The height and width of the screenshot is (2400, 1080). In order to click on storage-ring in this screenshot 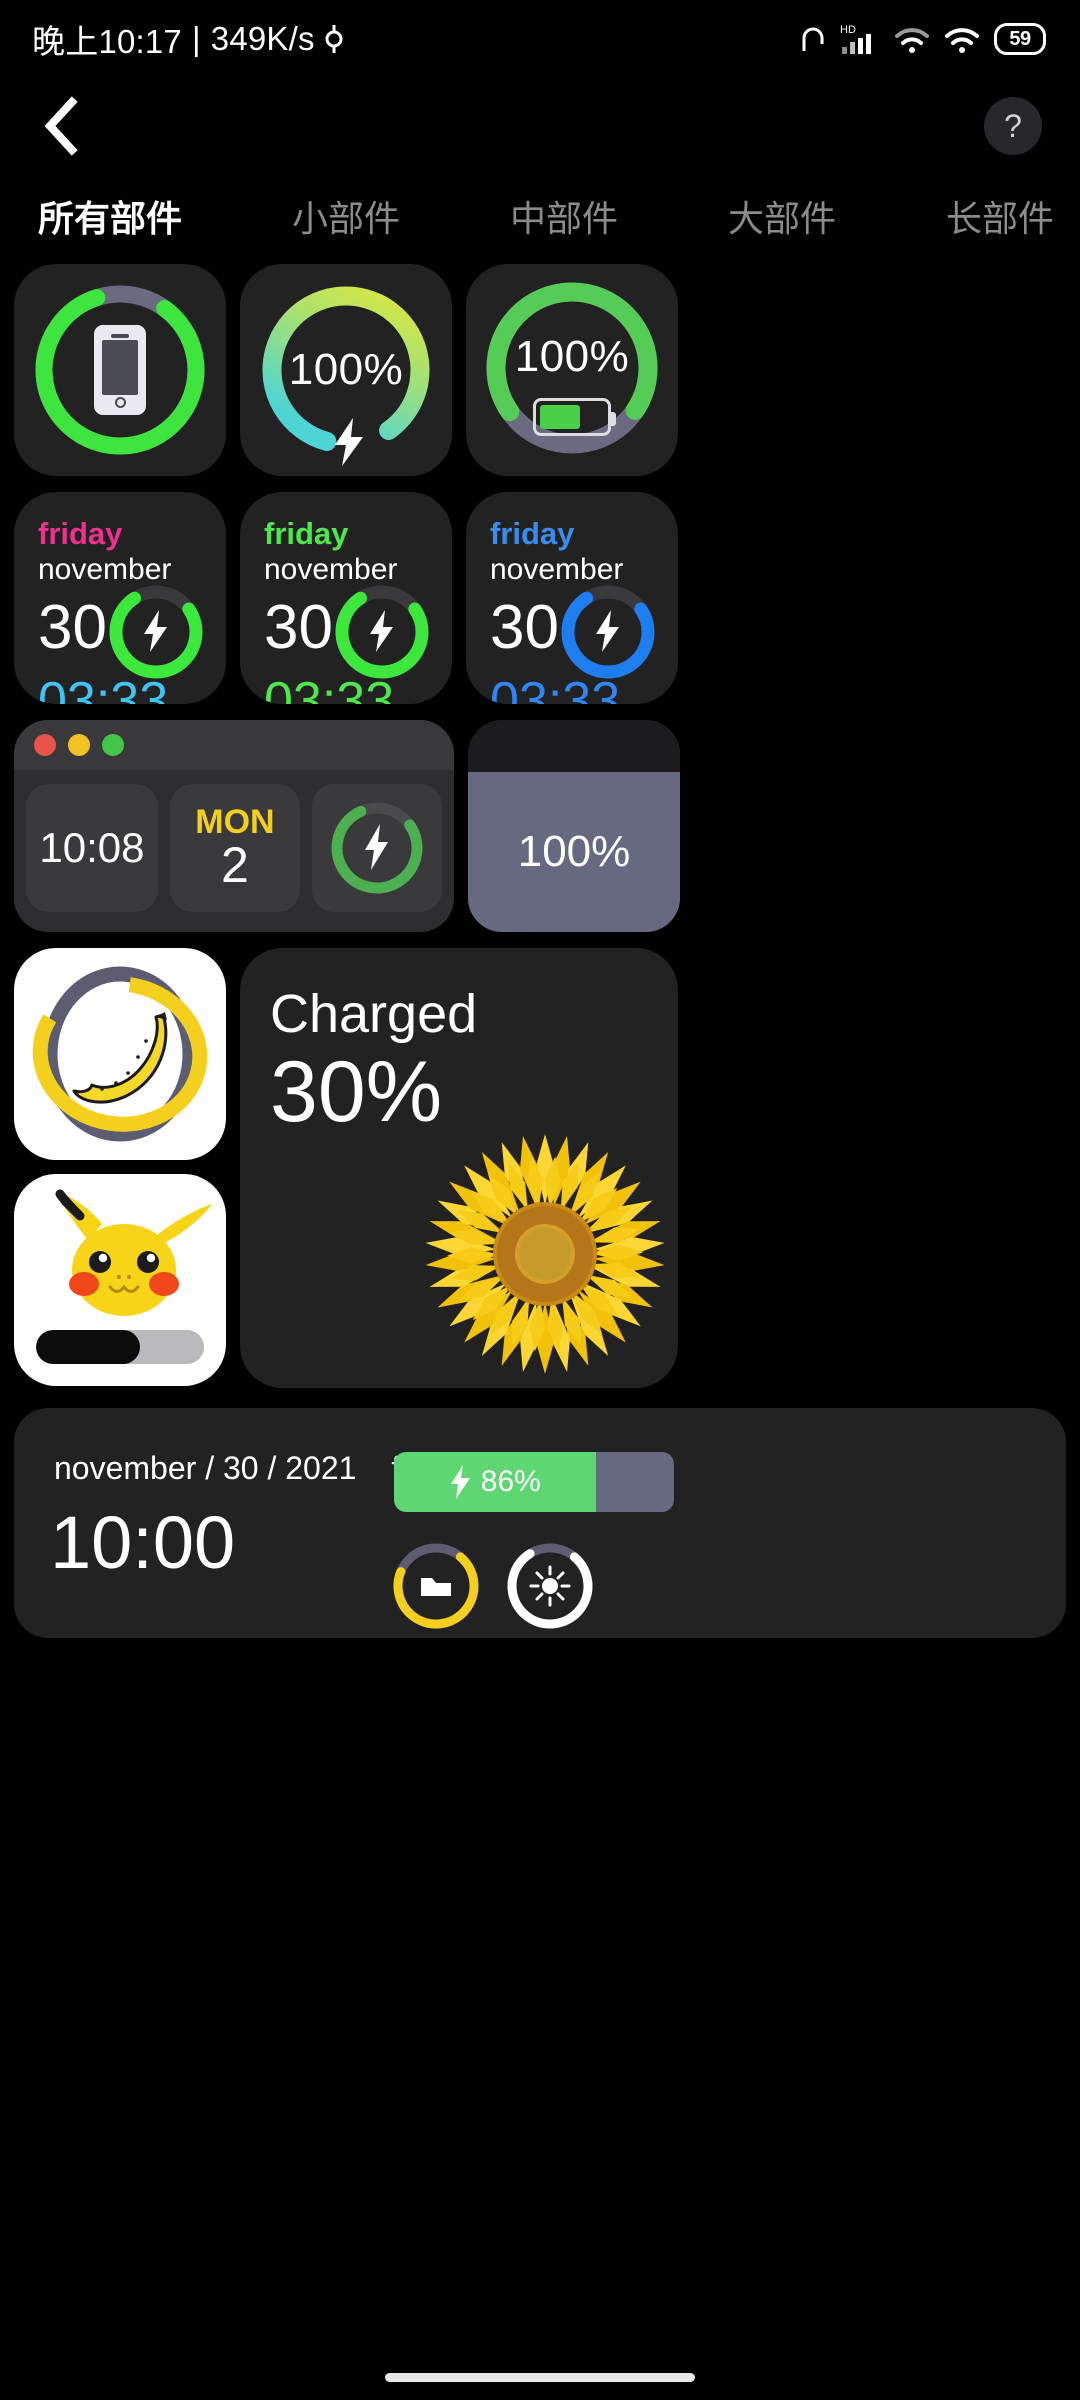, I will do `click(436, 1586)`.